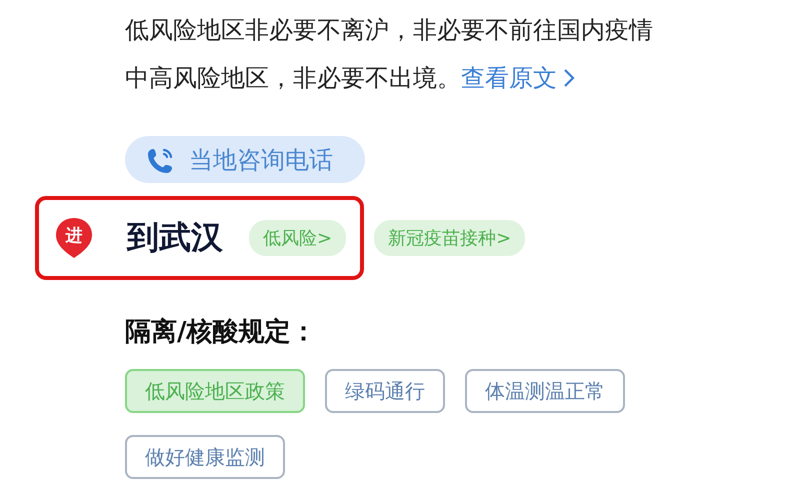  Describe the element at coordinates (215, 391) in the screenshot. I see `rule-tag: 低风险地区政策` at that location.